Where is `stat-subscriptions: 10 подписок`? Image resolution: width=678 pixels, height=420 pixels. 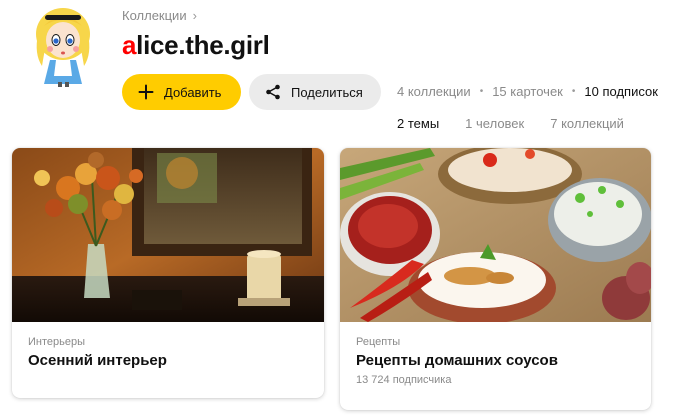 stat-subscriptions: 10 подписок is located at coordinates (621, 91).